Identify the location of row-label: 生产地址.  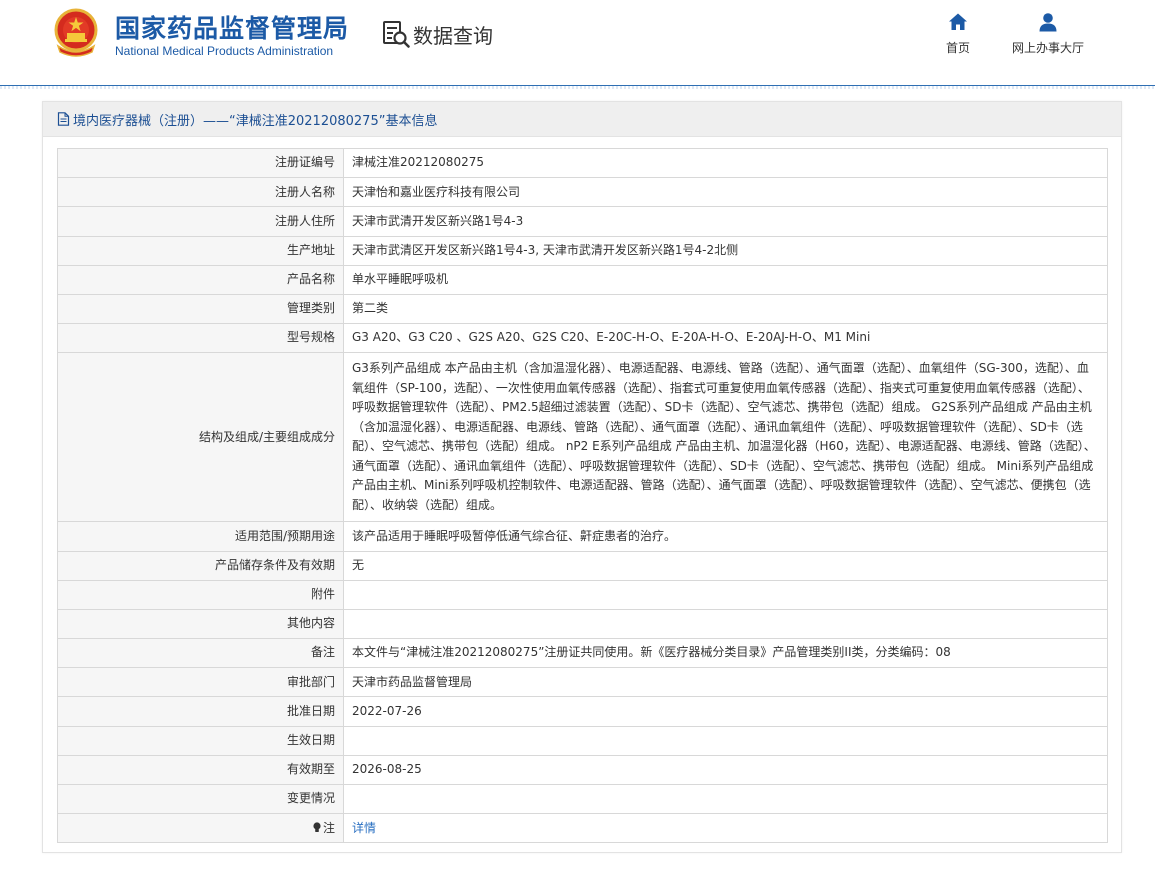
(200, 250).